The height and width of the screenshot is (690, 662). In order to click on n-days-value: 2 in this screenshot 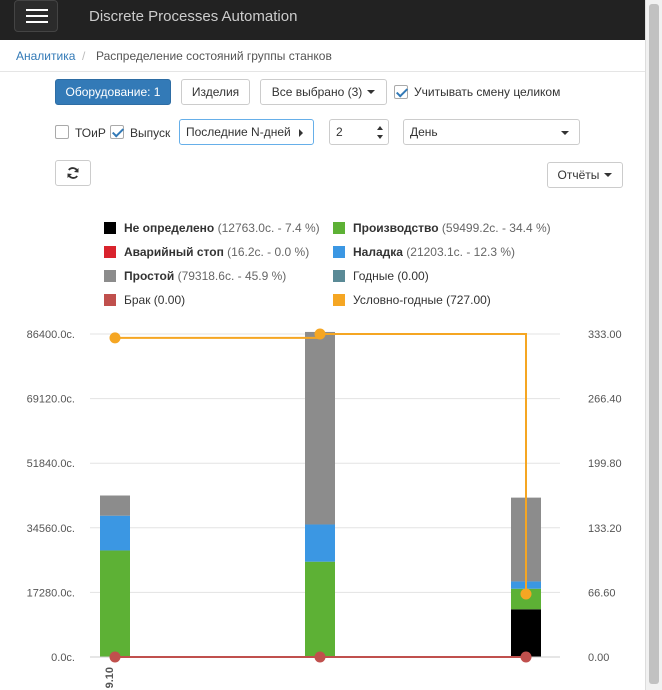, I will do `click(339, 132)`.